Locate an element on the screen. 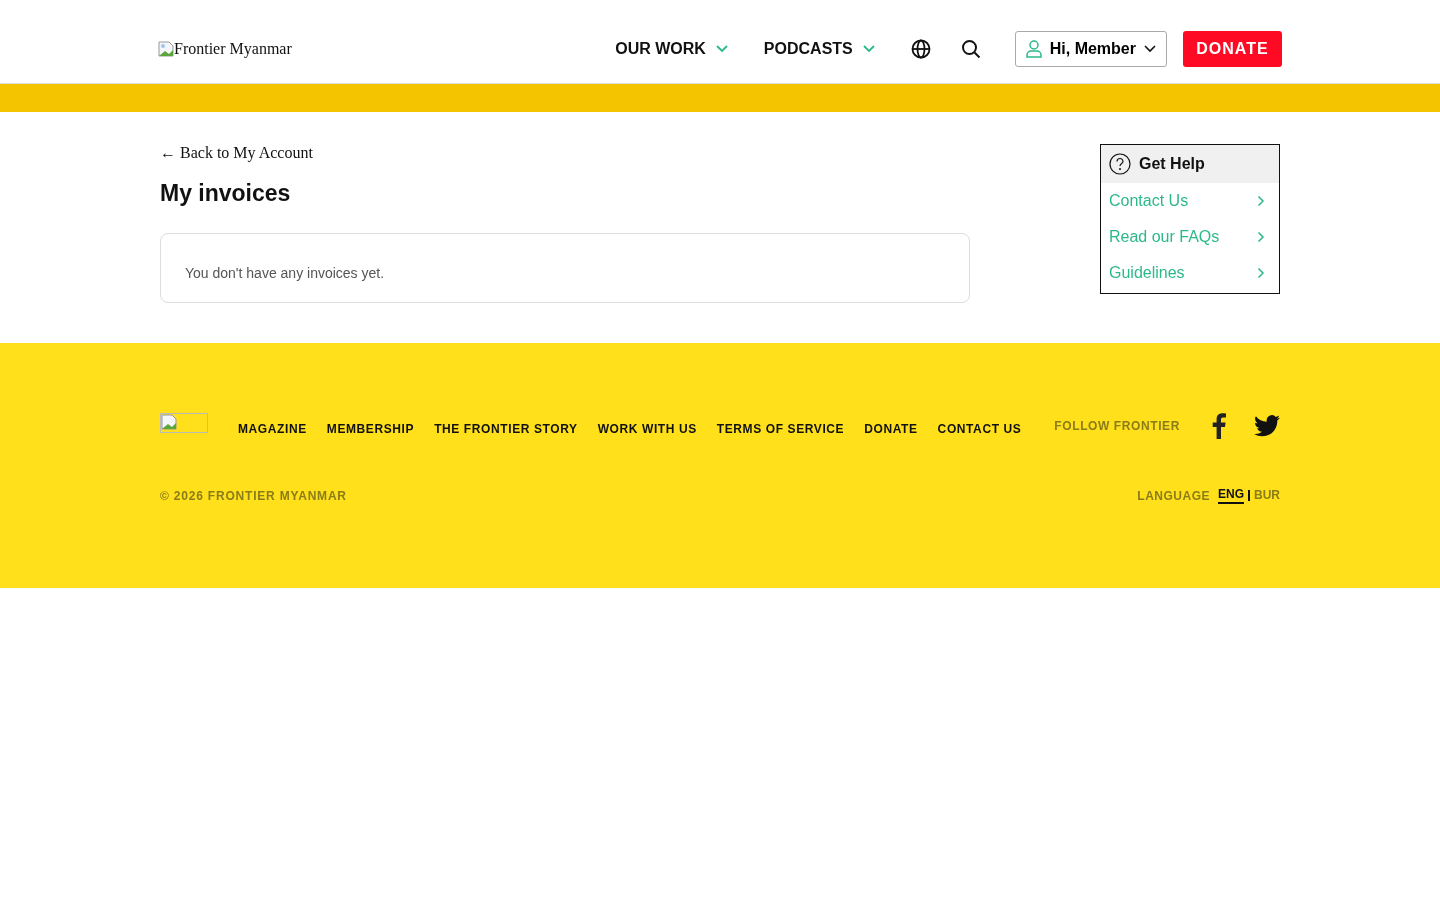 The height and width of the screenshot is (900, 1440). help-title: Get Help is located at coordinates (1172, 164).